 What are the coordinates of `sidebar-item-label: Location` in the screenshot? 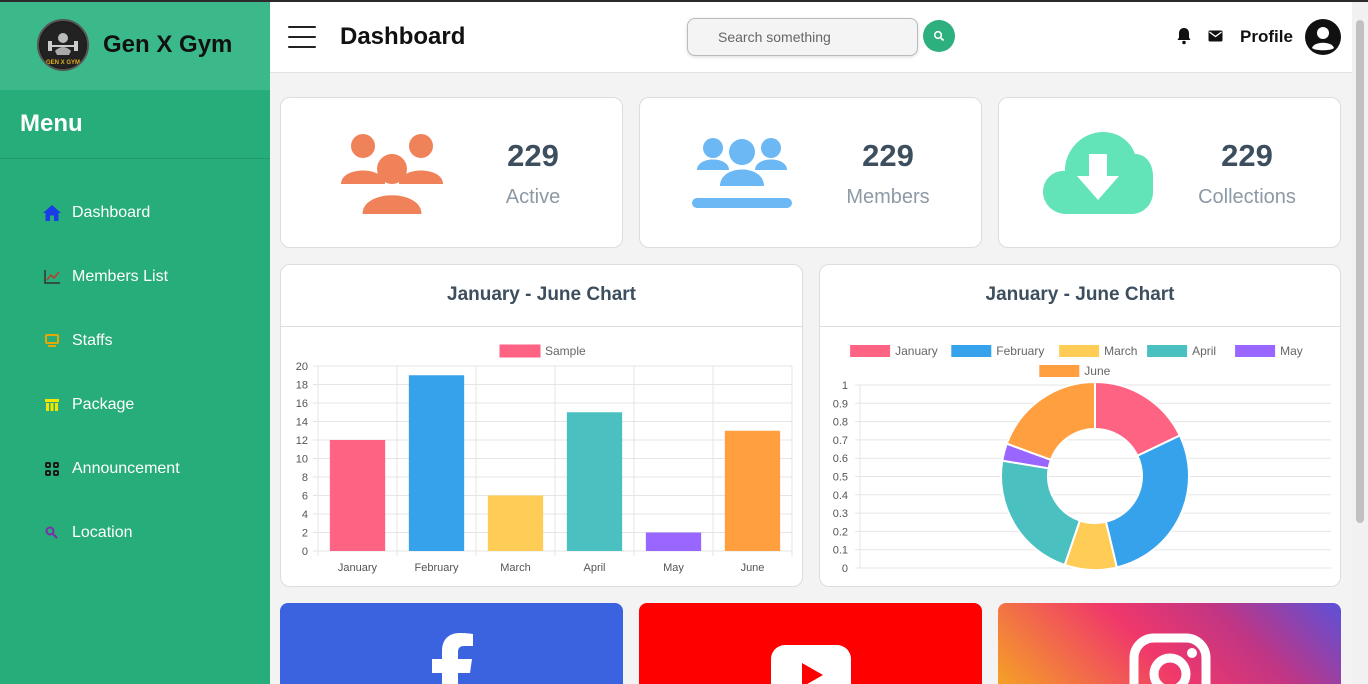 It's located at (102, 532).